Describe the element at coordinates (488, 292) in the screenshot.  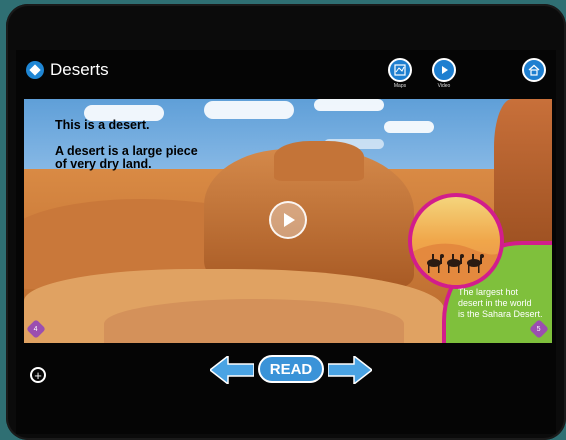
I see `caption-line-1: The largest hot` at that location.